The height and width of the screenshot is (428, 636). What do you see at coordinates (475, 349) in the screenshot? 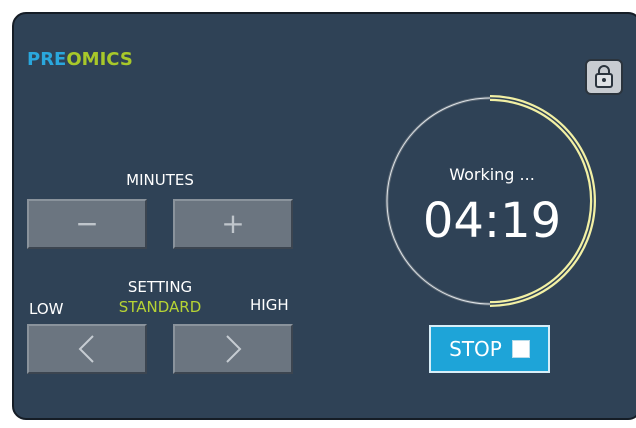
I see `stop-button-label: STOP` at bounding box center [475, 349].